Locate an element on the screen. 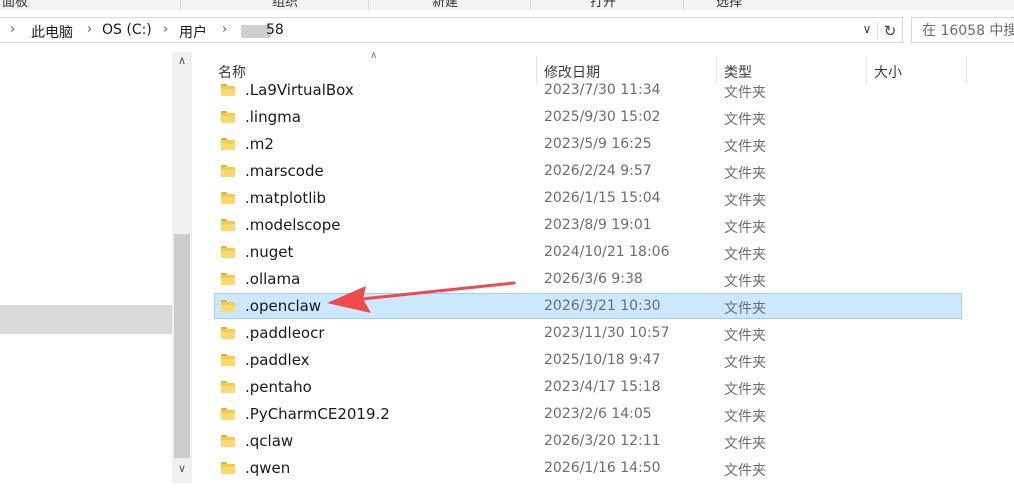 The image size is (1014, 489). file-row: .qclaw 2026/3/20 12:11 文件夹 is located at coordinates (588, 441).